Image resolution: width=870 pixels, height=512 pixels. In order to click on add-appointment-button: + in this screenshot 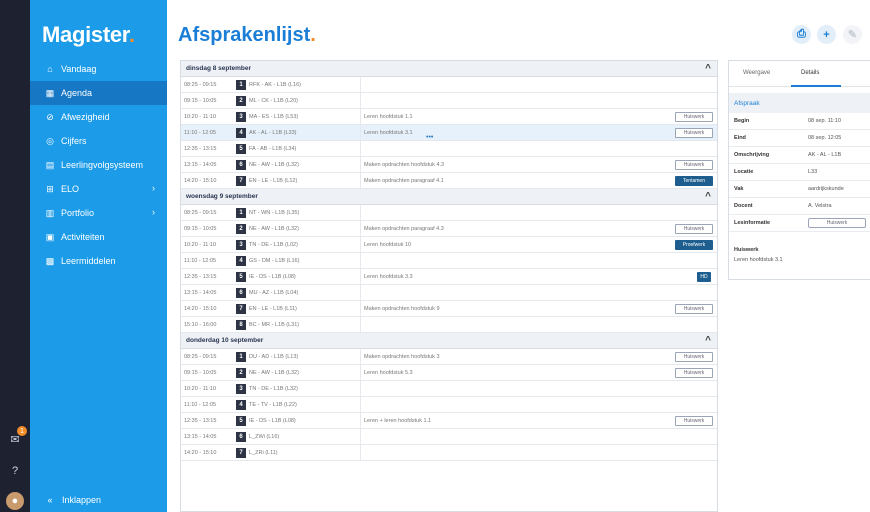, I will do `click(826, 34)`.